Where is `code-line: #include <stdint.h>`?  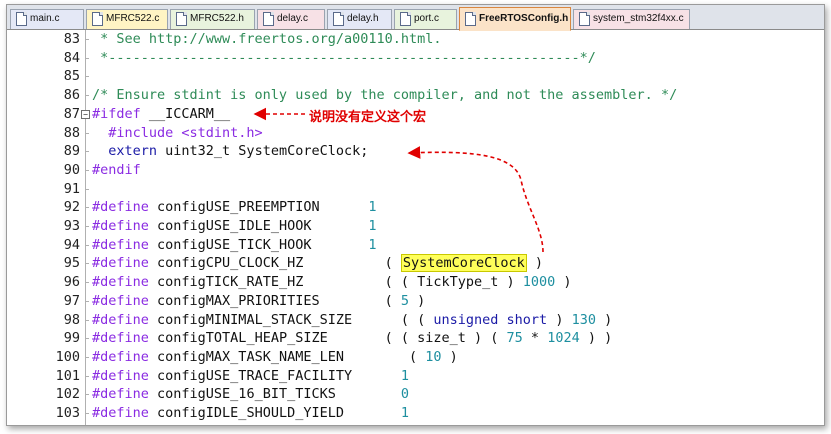 code-line: #include <stdint.h> is located at coordinates (177, 133).